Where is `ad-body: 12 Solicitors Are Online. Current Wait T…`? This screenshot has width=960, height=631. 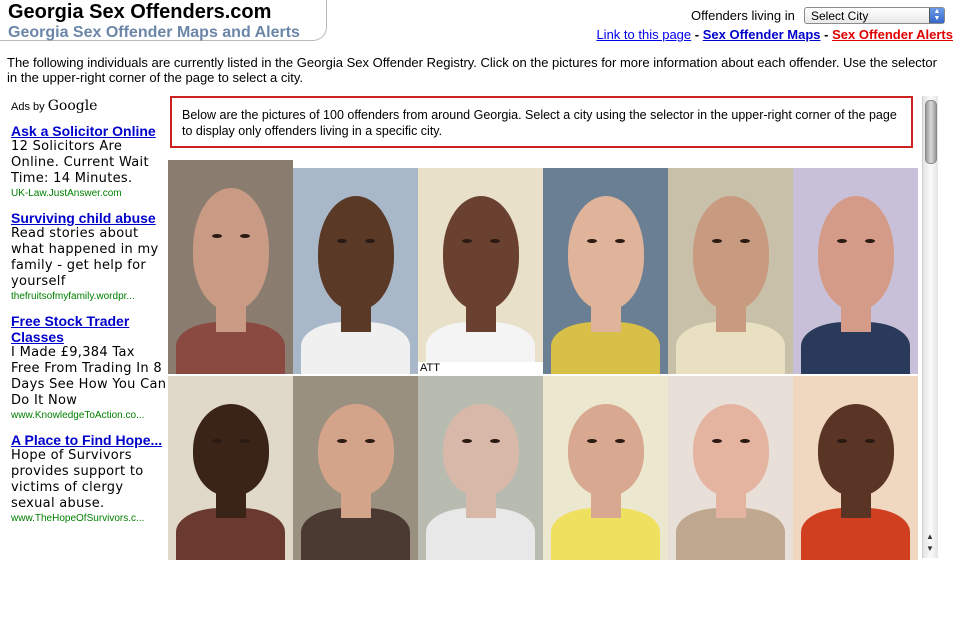 ad-body: 12 Solicitors Are Online. Current Wait T… is located at coordinates (80, 162).